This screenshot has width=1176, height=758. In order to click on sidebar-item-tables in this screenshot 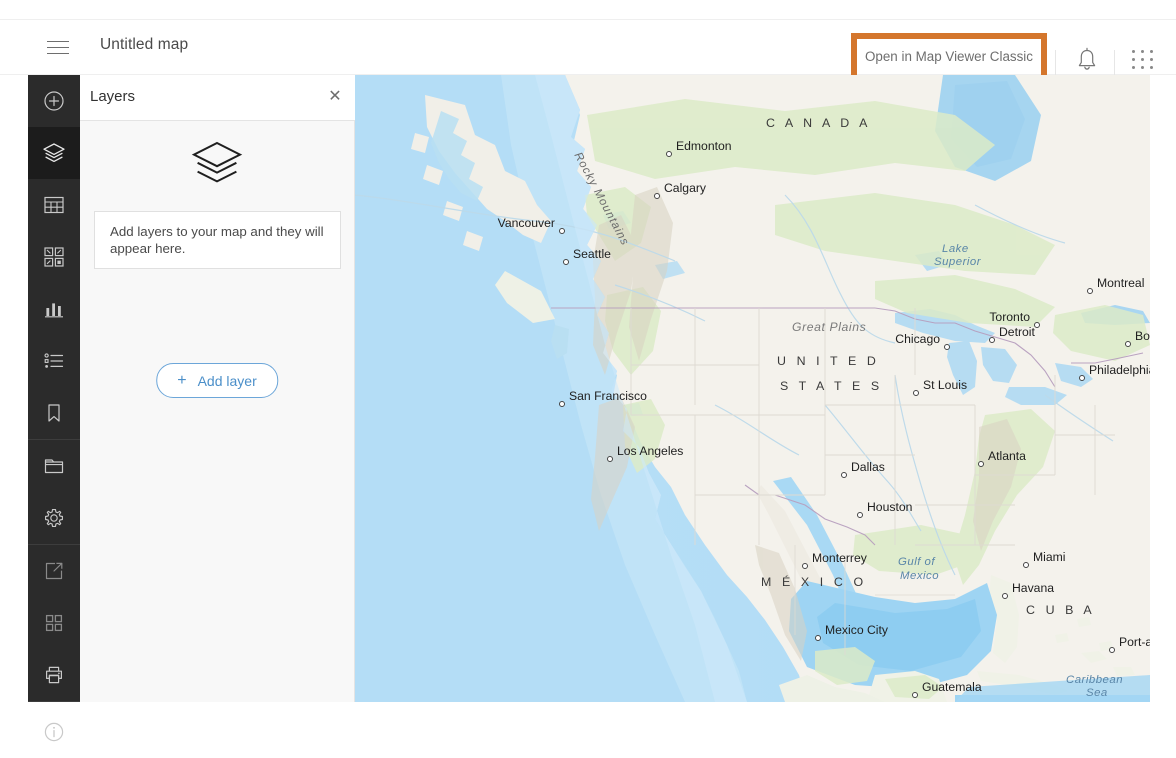, I will do `click(54, 205)`.